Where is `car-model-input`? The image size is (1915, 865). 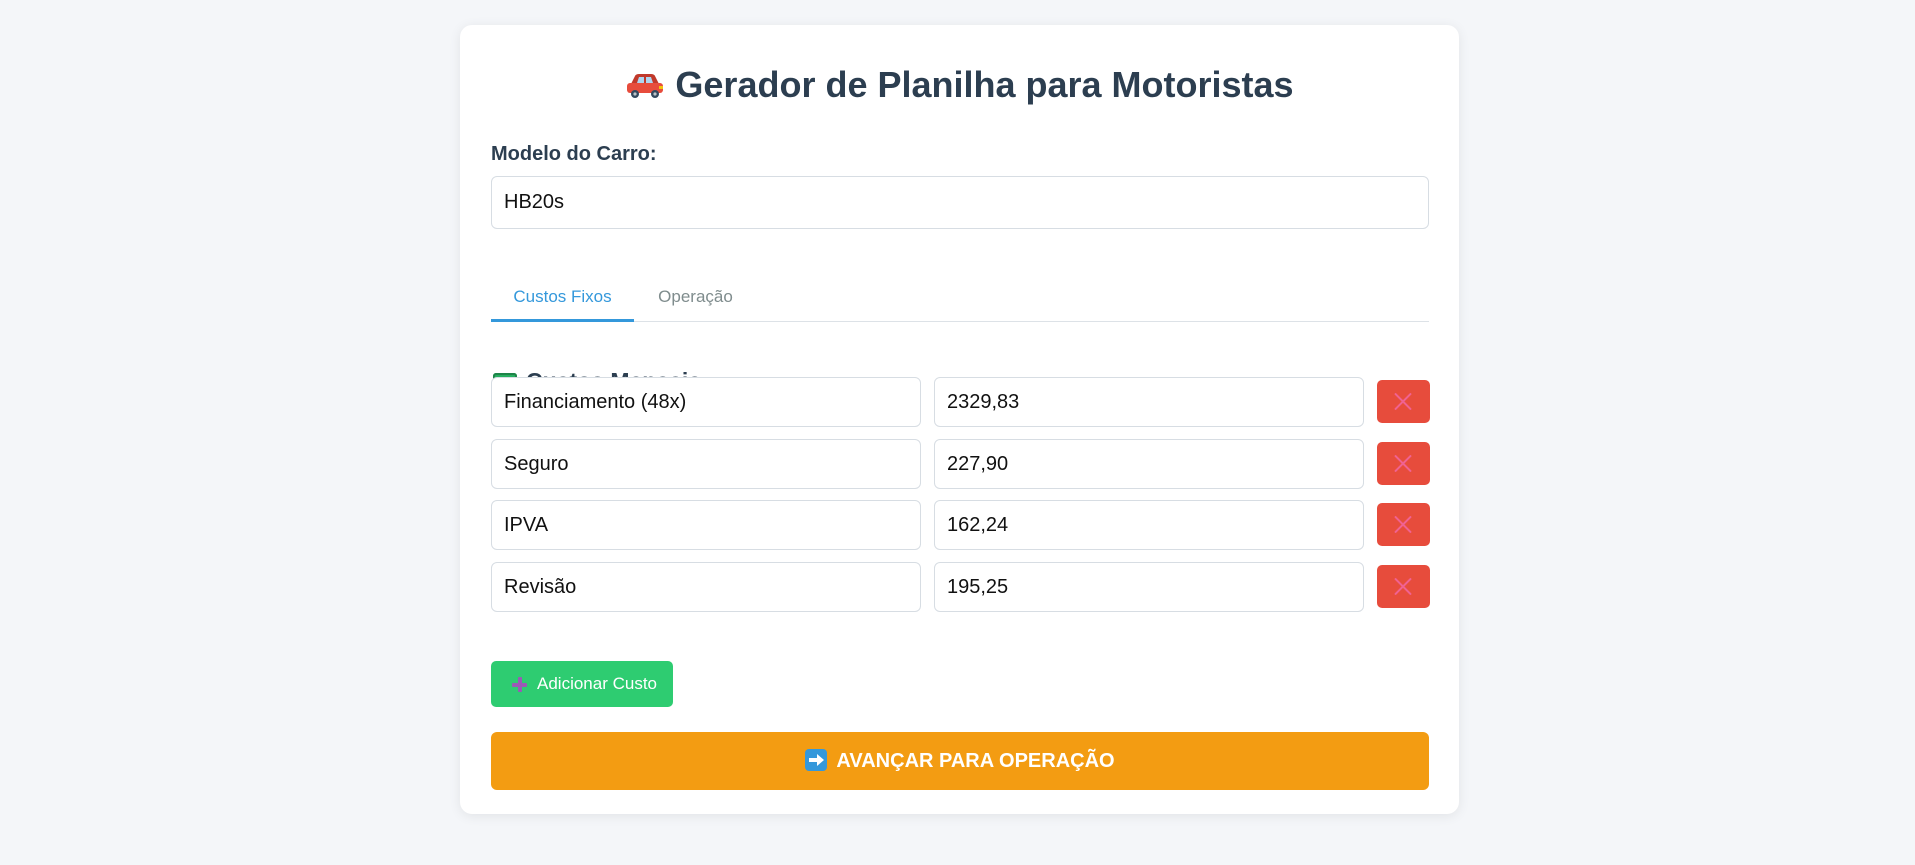 car-model-input is located at coordinates (960, 202).